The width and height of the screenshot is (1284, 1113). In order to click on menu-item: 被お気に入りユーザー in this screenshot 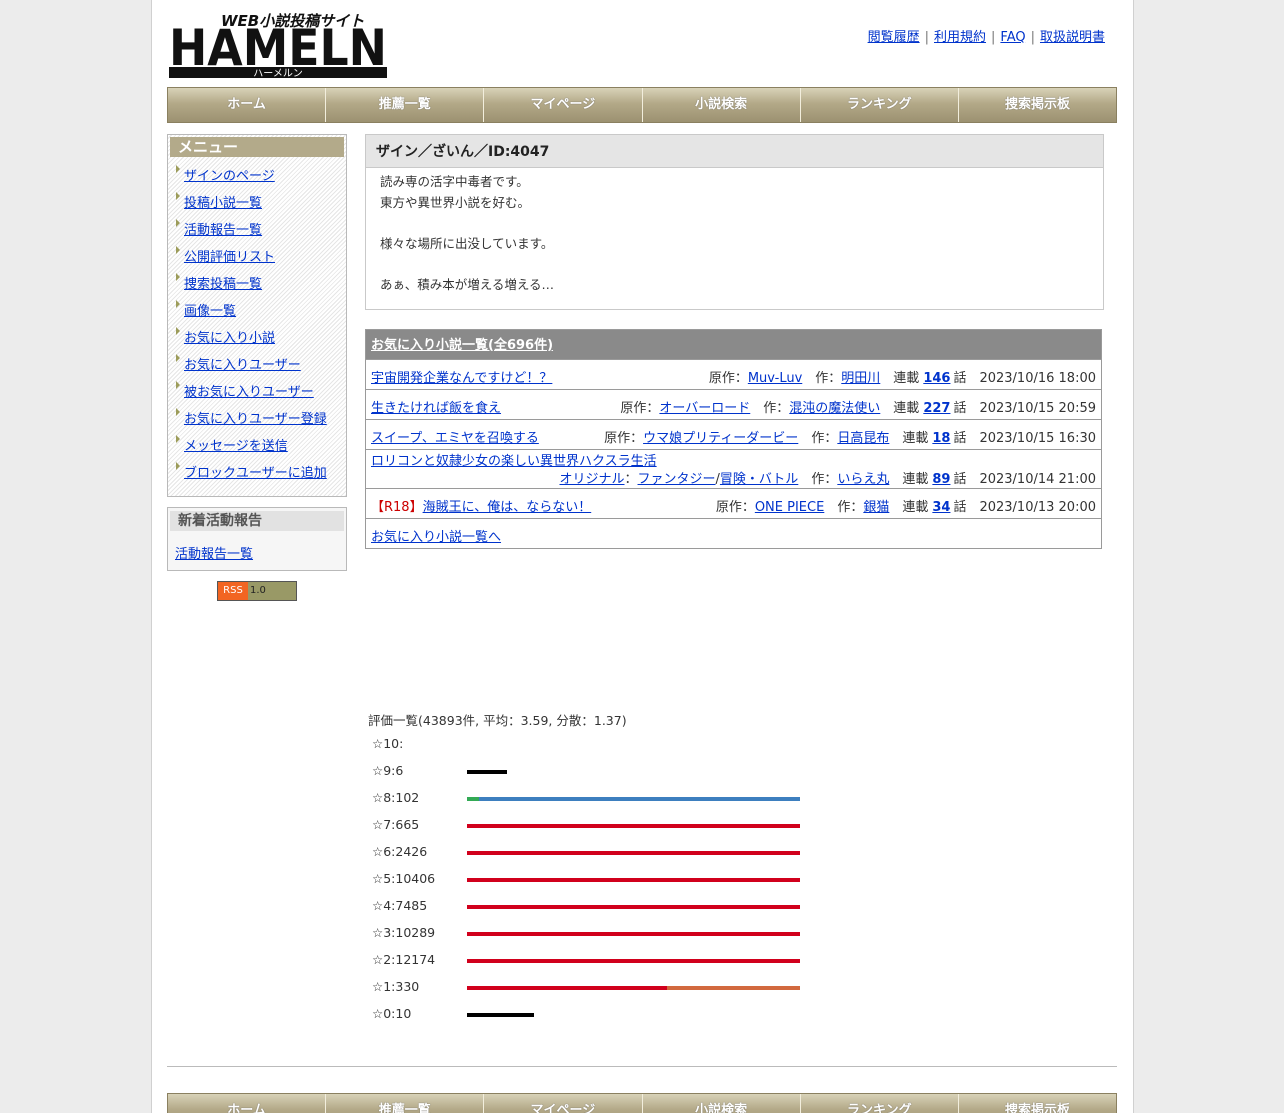, I will do `click(257, 394)`.